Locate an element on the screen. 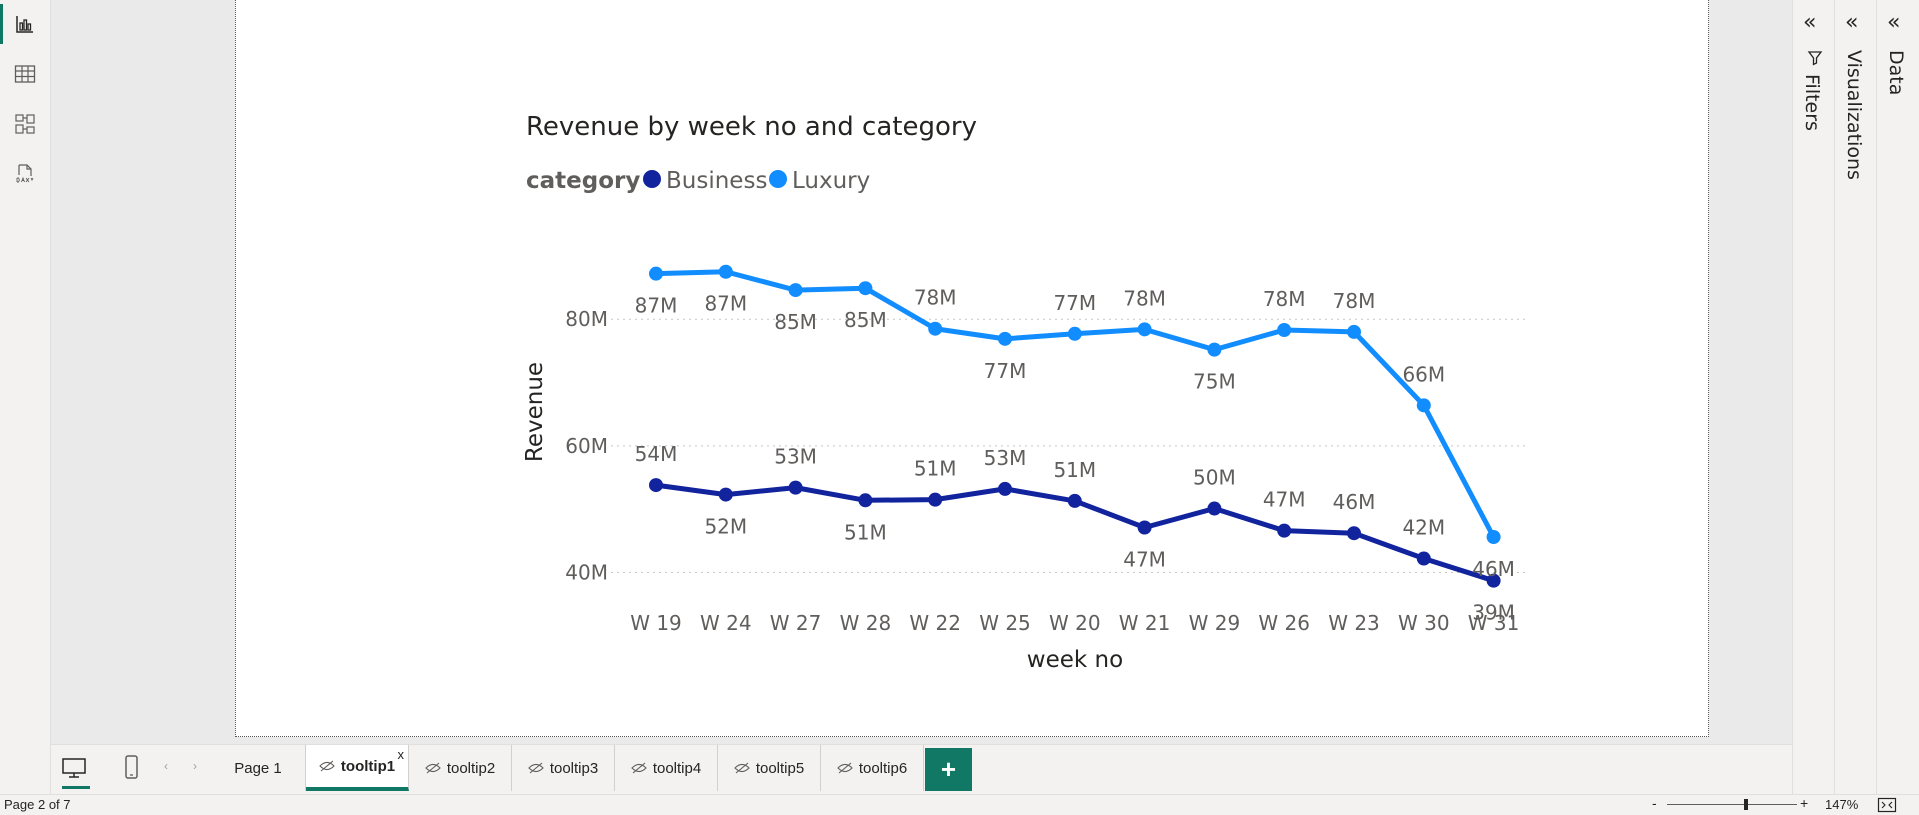 The image size is (1919, 815). y-axis-title: Revenue is located at coordinates (535, 412).